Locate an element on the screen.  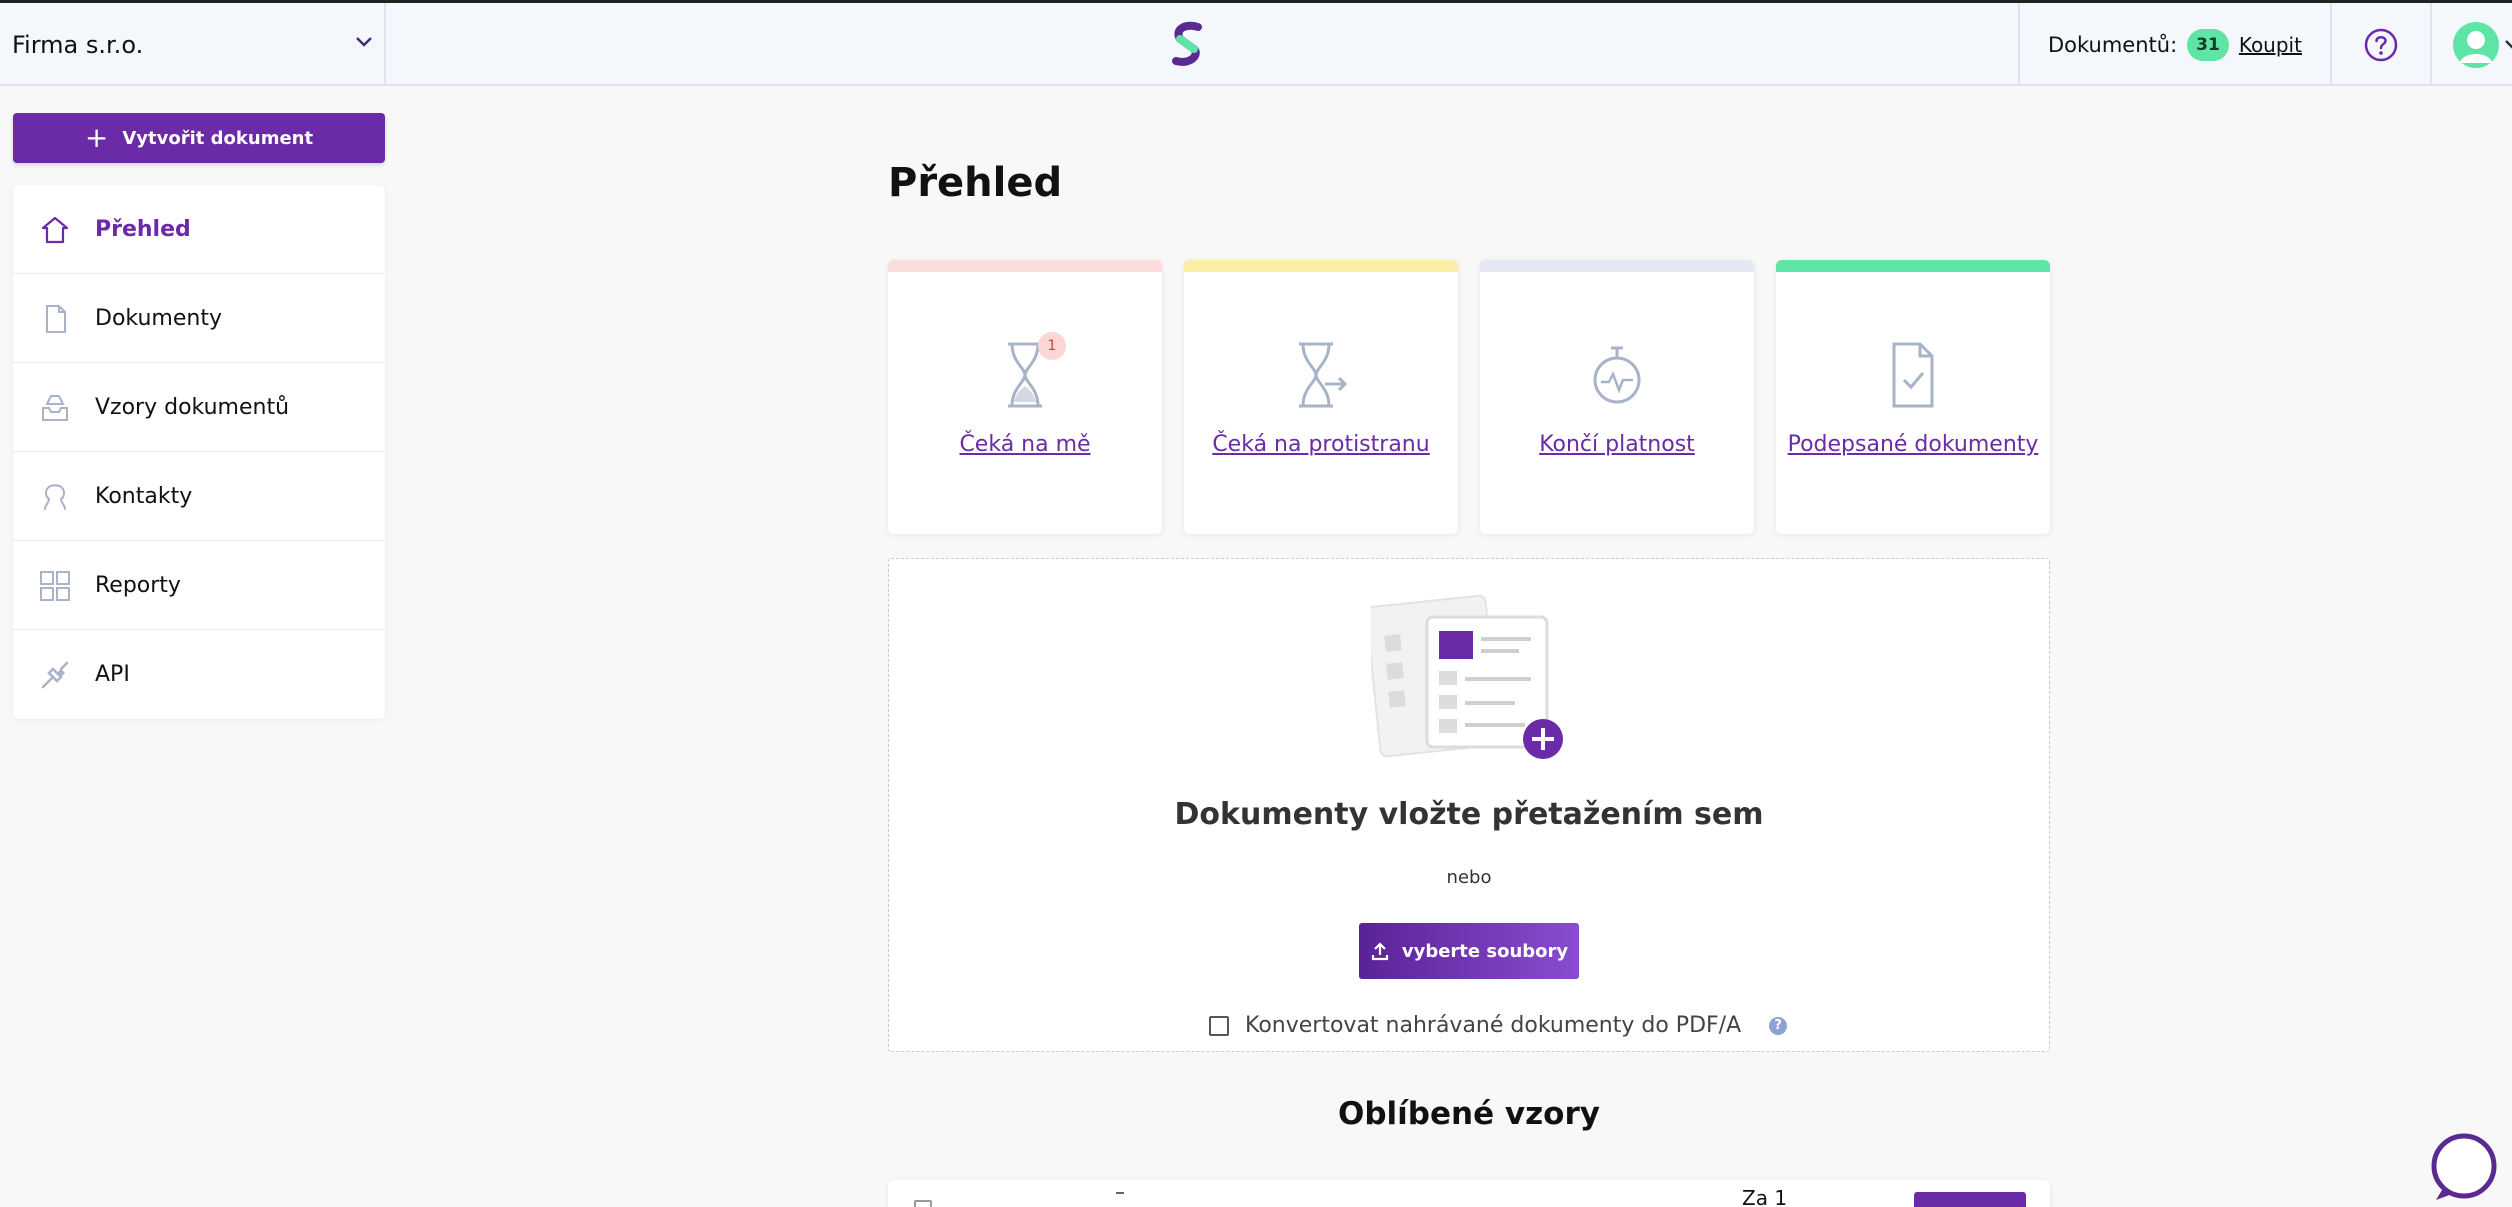
top-bar: Firma s.r.o. Dokumentů: 31 Koupit is located at coordinates (1256, 43).